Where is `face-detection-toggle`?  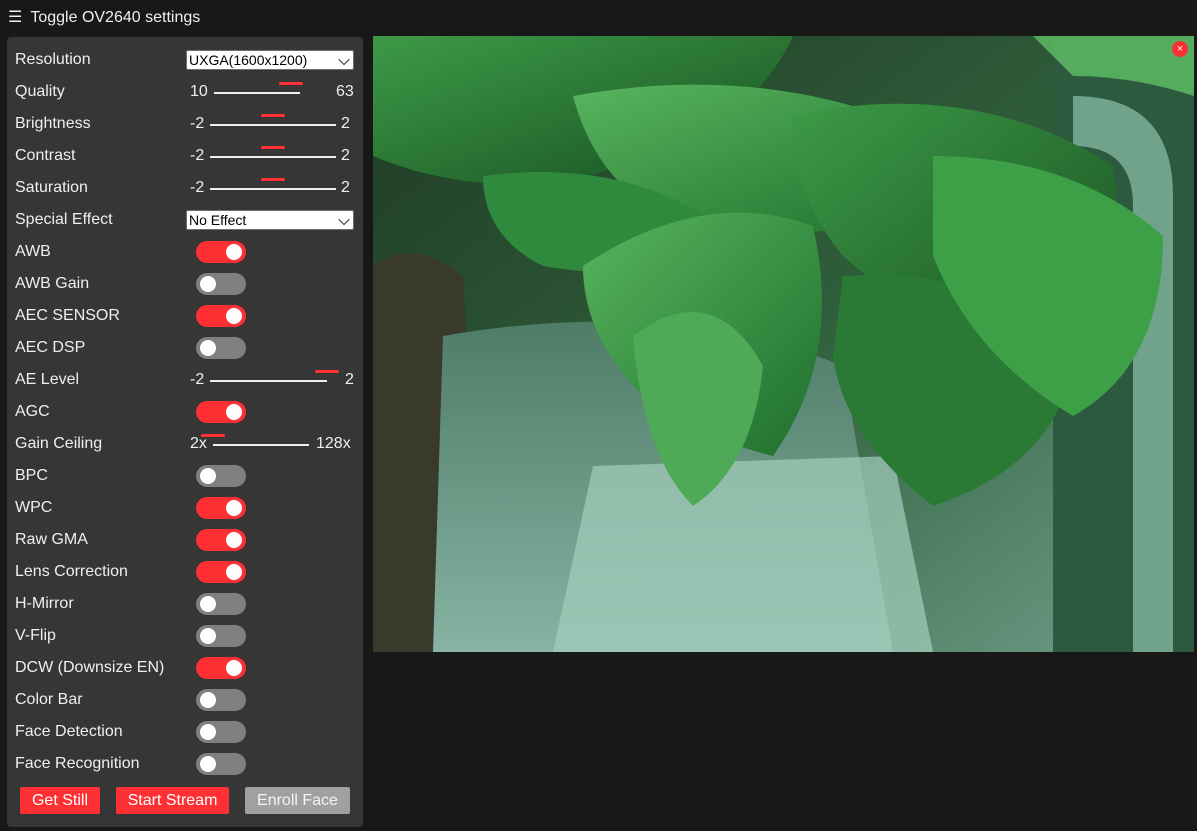 face-detection-toggle is located at coordinates (221, 732).